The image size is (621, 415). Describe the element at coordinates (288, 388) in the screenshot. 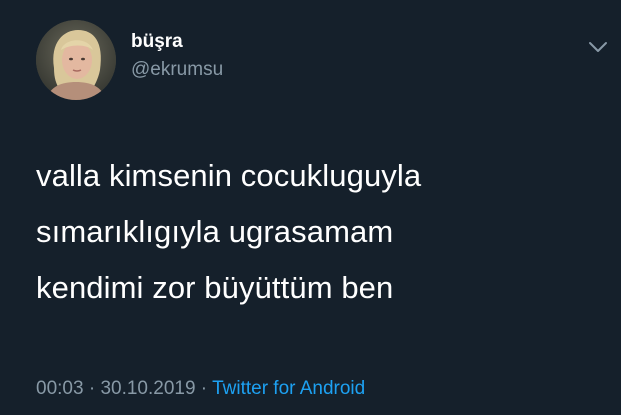

I see `tweet-source-link: Twitter for Android` at that location.